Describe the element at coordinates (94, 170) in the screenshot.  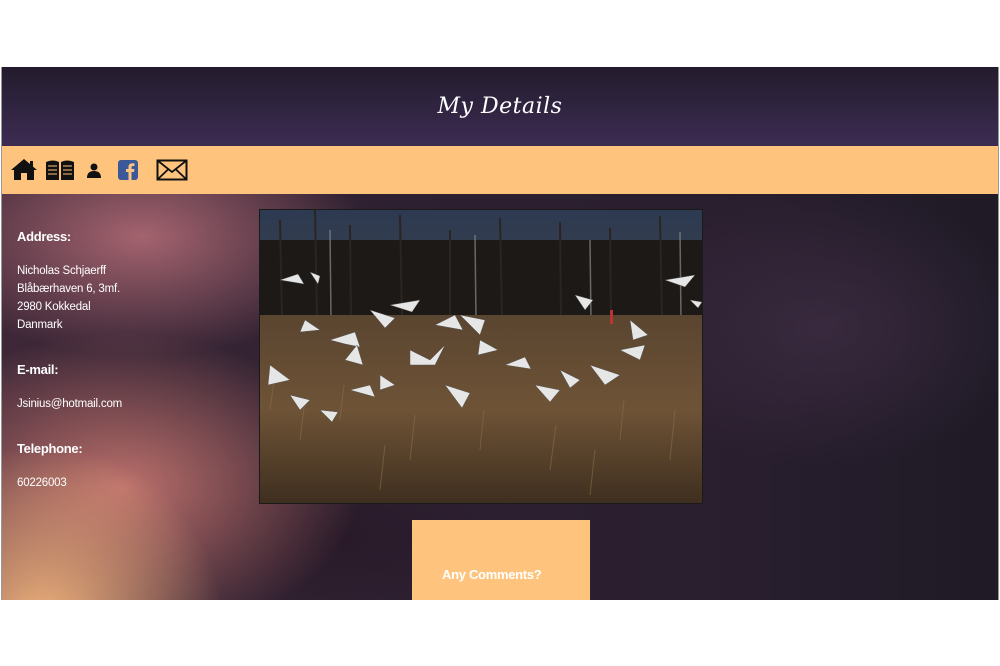
I see `user-icon` at that location.